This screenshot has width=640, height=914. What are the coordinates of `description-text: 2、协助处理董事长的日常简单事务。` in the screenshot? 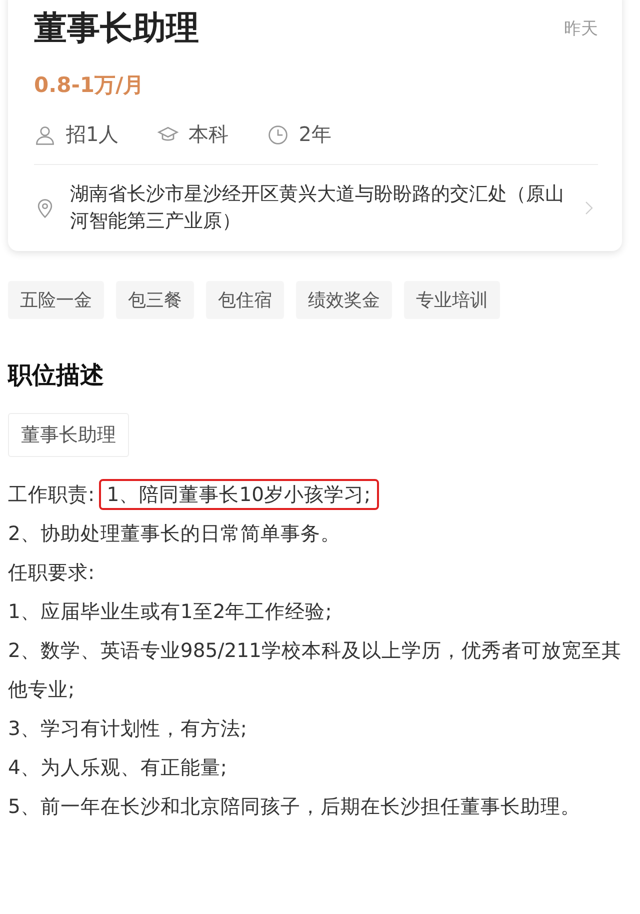 It's located at (174, 533).